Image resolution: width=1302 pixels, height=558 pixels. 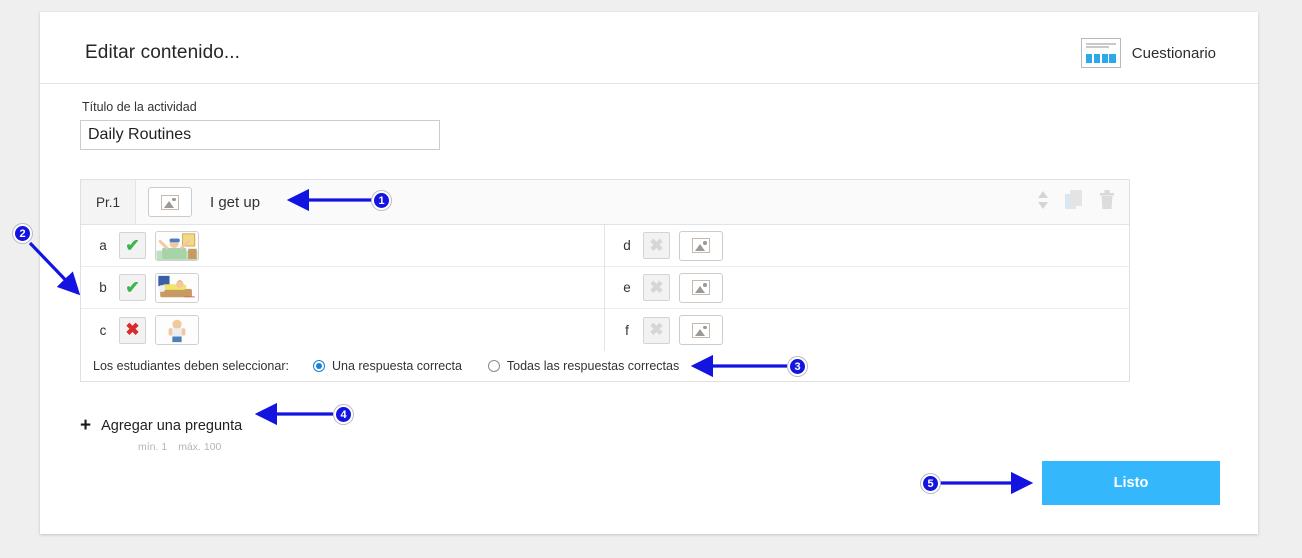 I want to click on answer-letter: f, so click(x=627, y=330).